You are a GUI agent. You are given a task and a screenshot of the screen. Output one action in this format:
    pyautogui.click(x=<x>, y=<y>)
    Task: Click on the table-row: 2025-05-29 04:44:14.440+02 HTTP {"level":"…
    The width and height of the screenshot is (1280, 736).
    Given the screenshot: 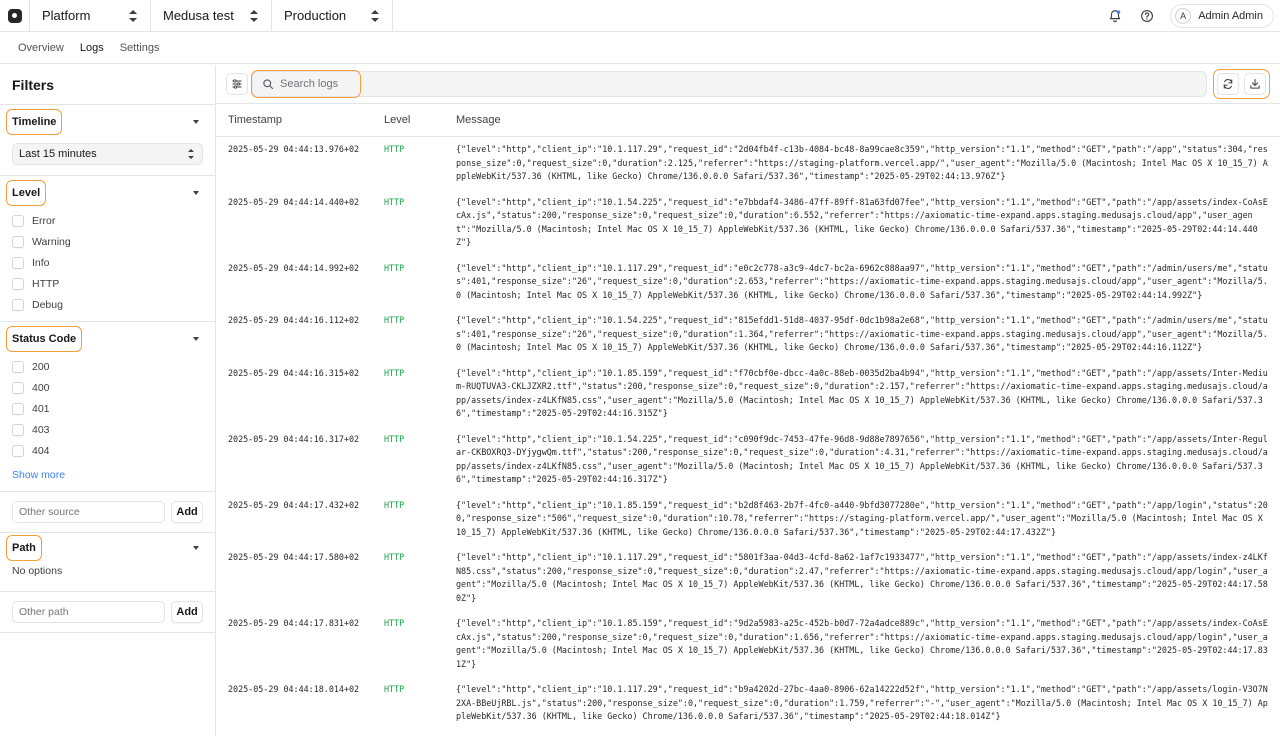 What is the action you would take?
    pyautogui.click(x=748, y=223)
    